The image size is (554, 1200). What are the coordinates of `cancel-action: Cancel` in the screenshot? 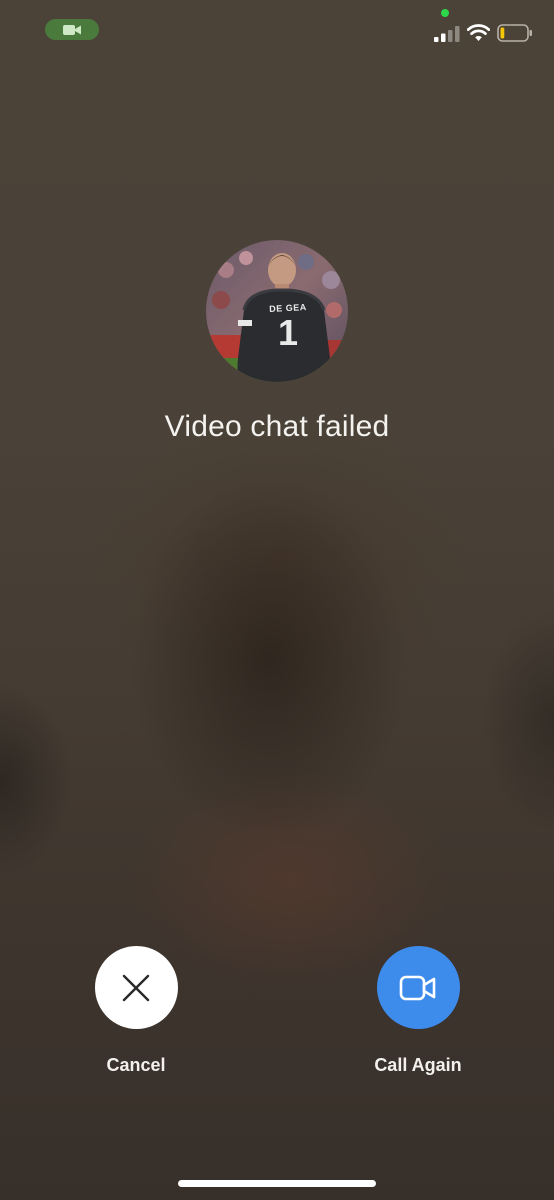 It's located at (136, 1011).